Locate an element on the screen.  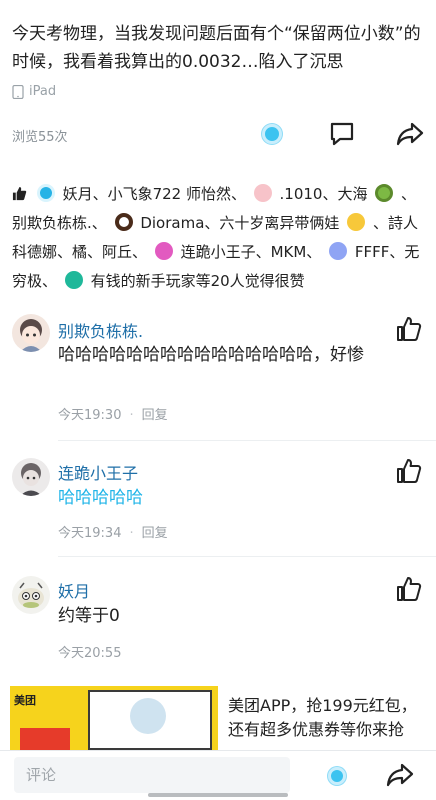
avatar-diorama-small is located at coordinates (123, 222).